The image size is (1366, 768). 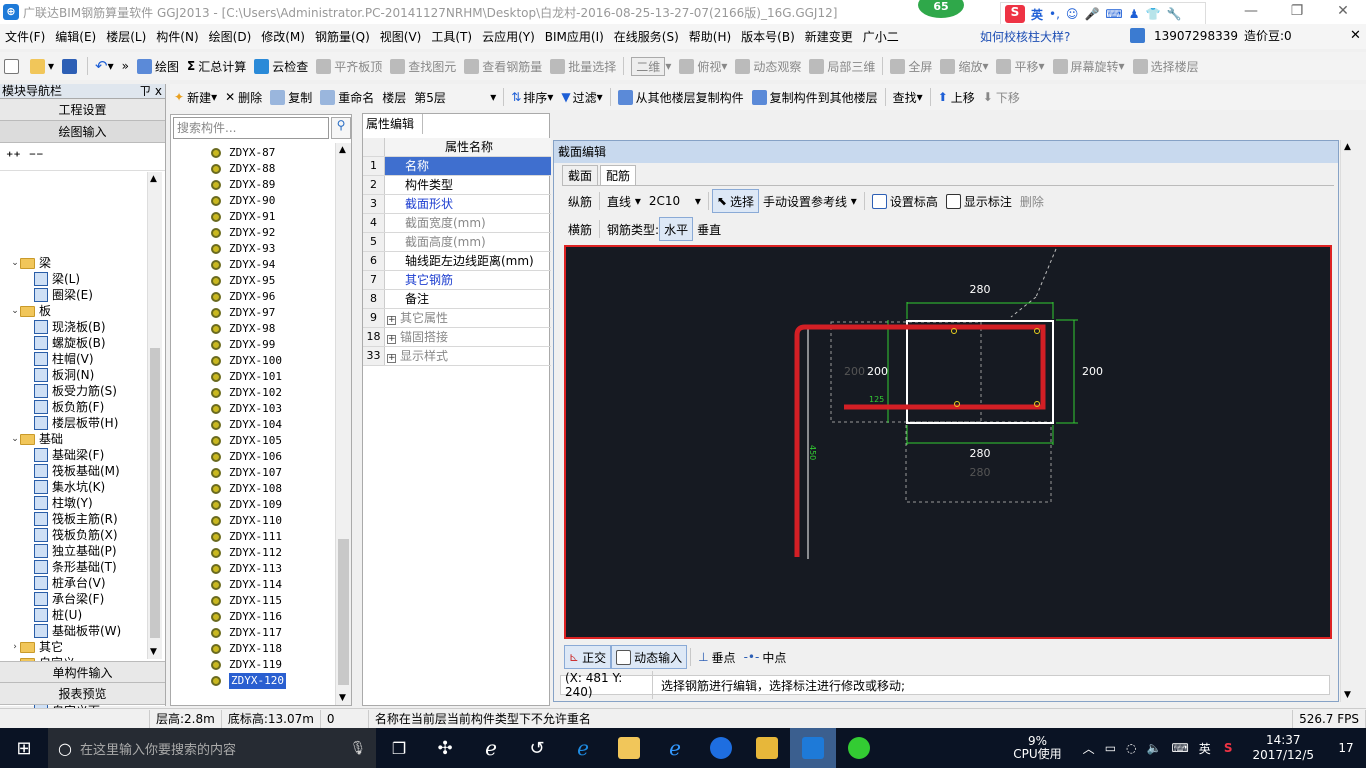 What do you see at coordinates (75, 583) in the screenshot?
I see `tree-item: 桩承台(V)` at bounding box center [75, 583].